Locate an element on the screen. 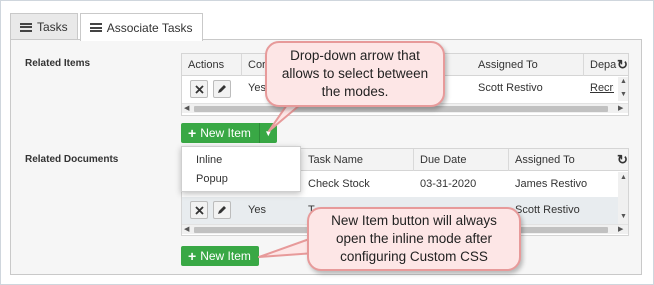  tab-bar: Tasks Associate Tasks is located at coordinates (106, 27).